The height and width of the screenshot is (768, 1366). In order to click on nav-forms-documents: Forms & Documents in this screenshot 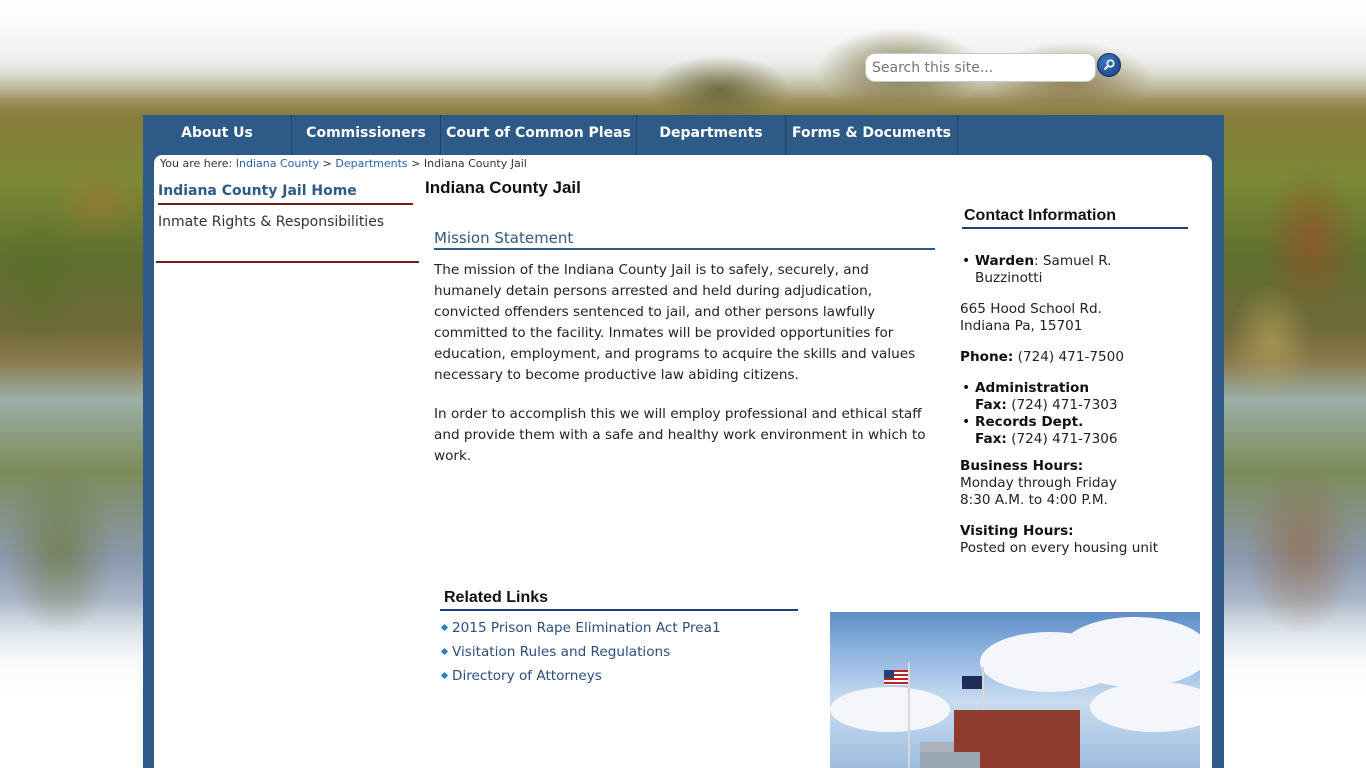, I will do `click(872, 135)`.